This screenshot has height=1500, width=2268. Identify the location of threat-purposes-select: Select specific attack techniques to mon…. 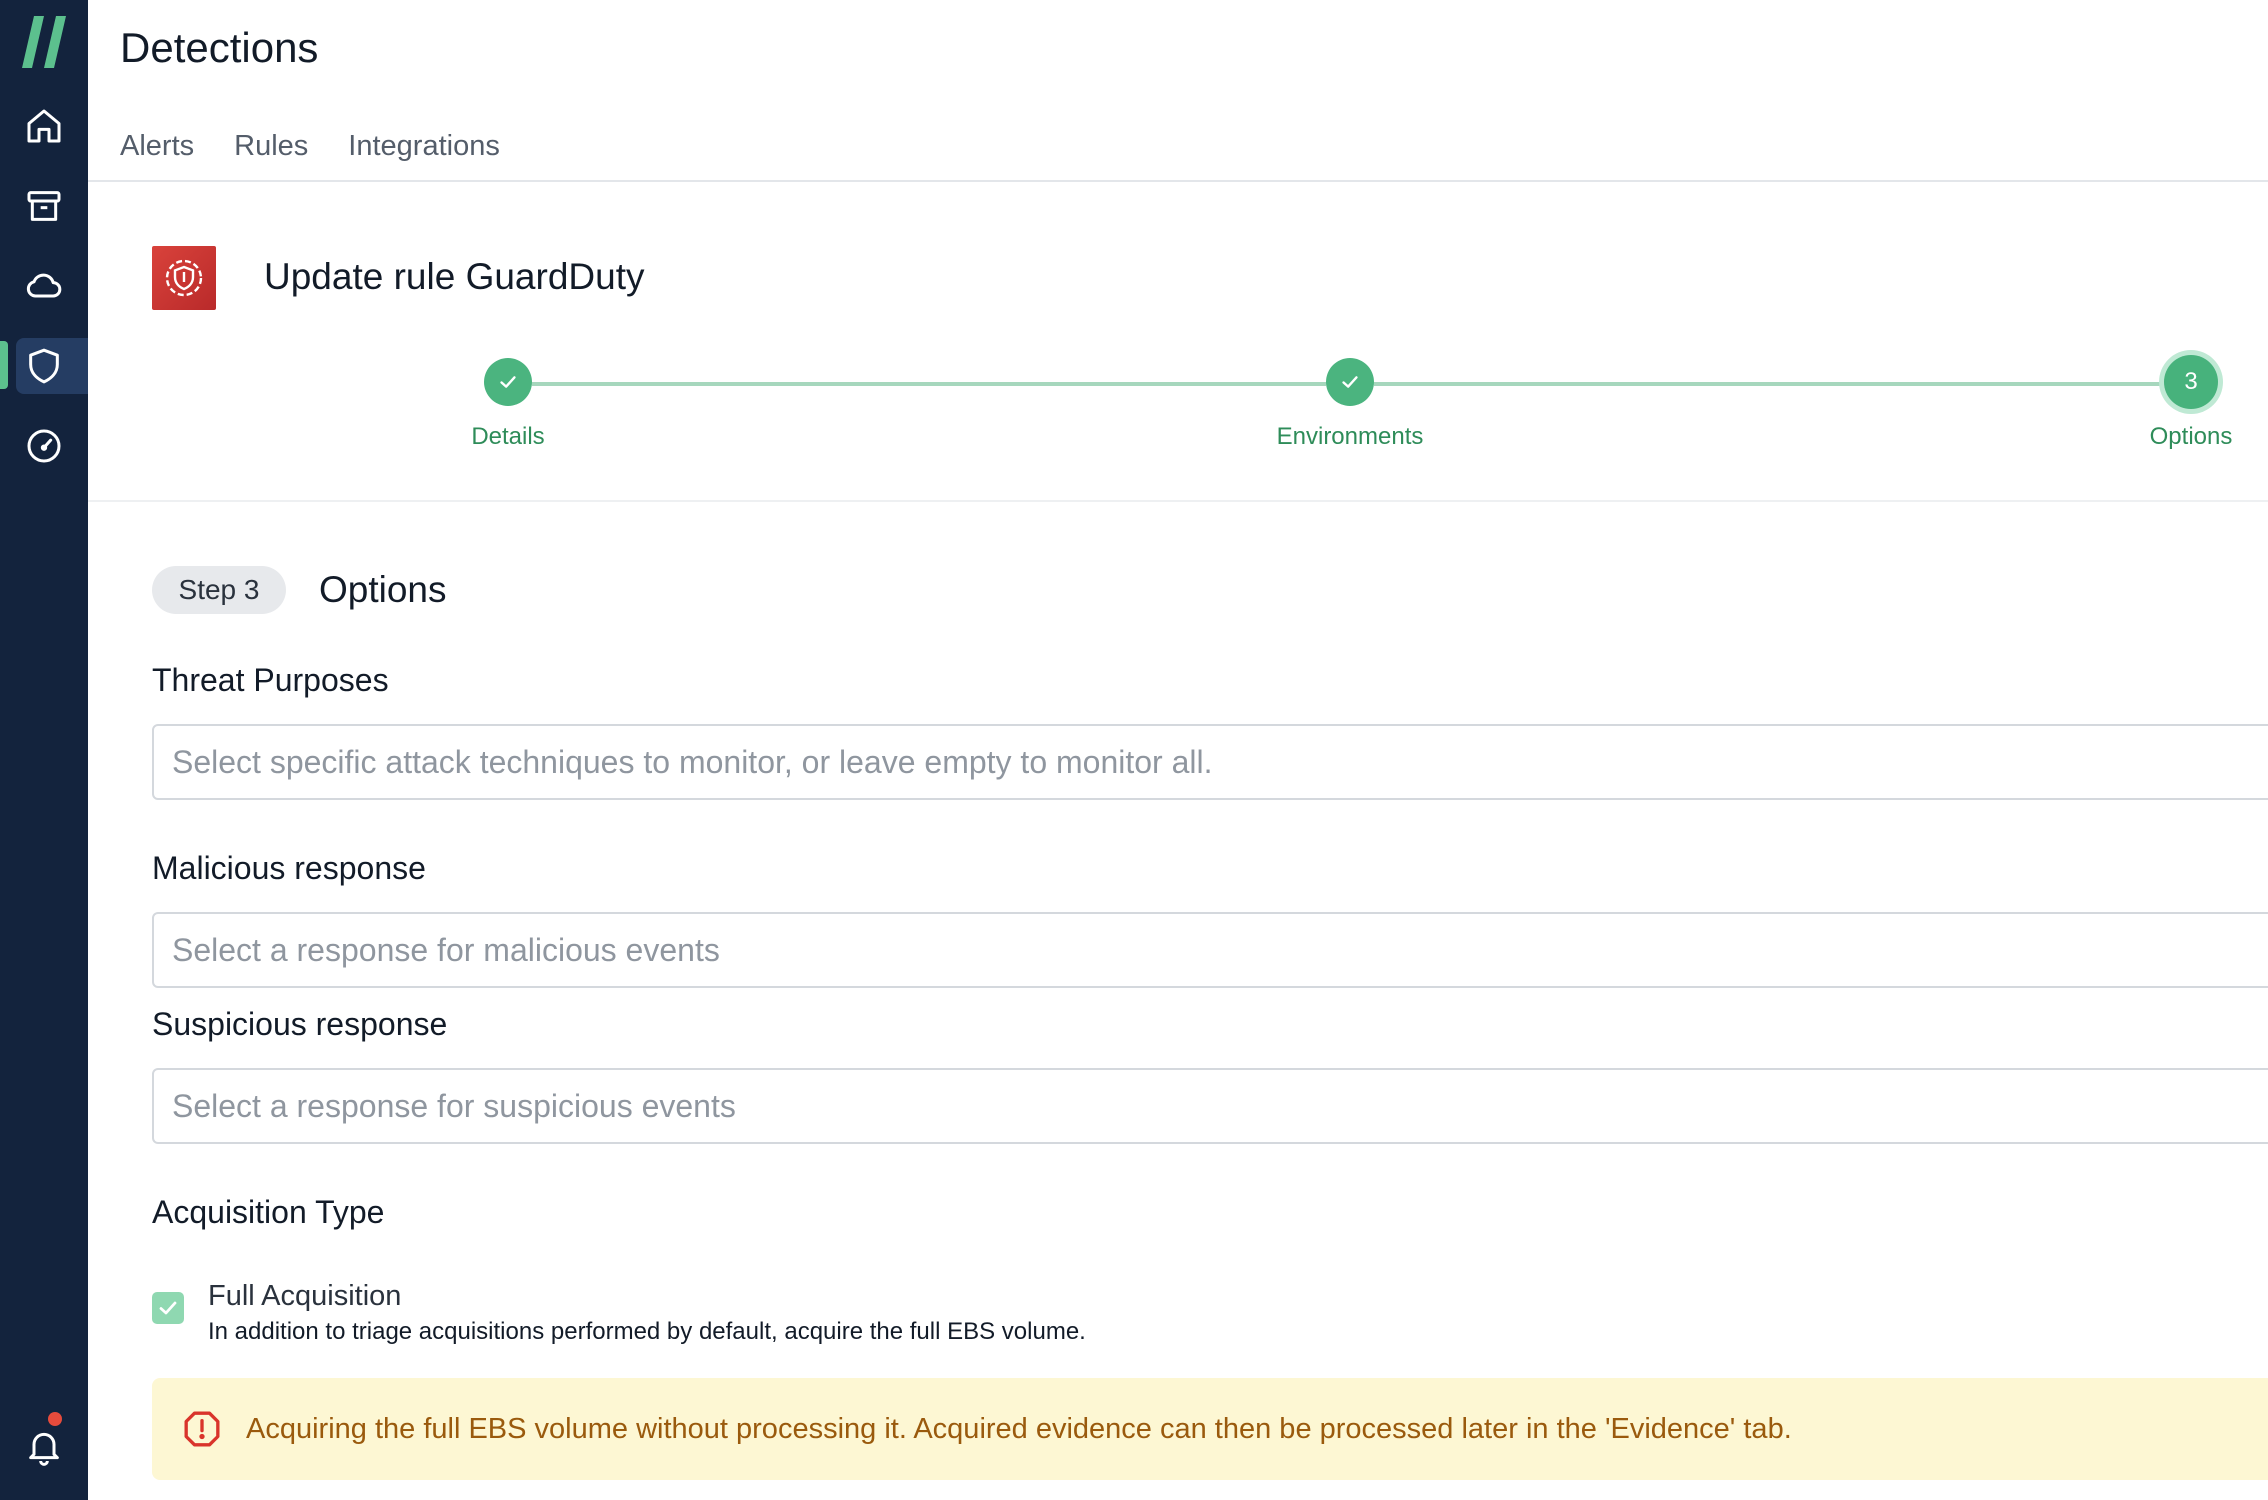
(1210, 762).